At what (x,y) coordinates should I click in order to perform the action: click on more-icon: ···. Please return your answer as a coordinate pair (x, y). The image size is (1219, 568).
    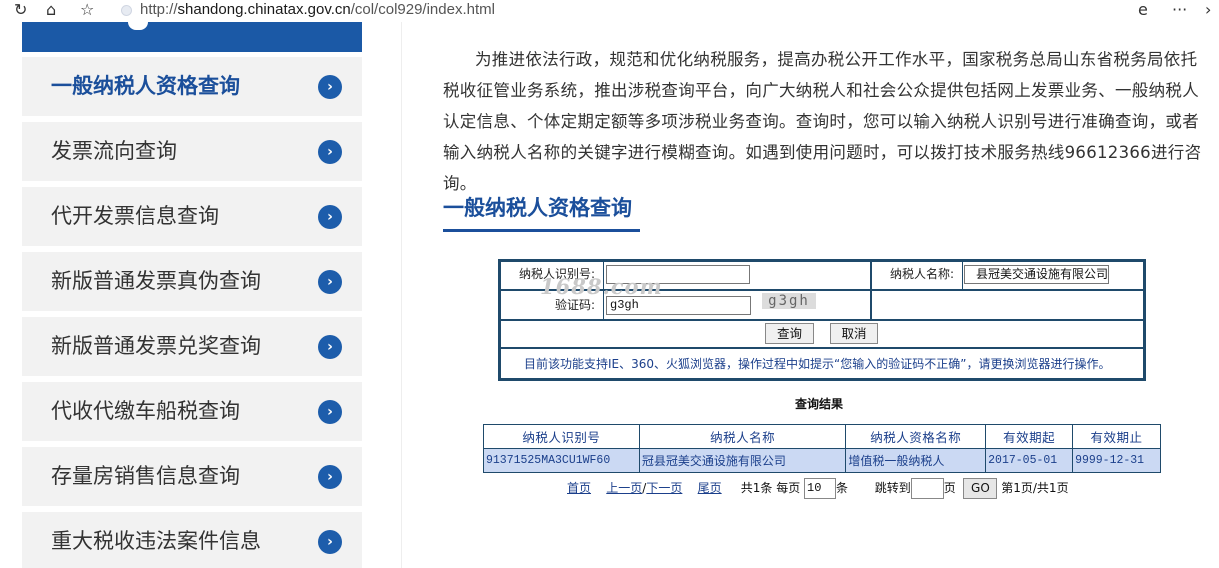
    Looking at the image, I should click on (1179, 10).